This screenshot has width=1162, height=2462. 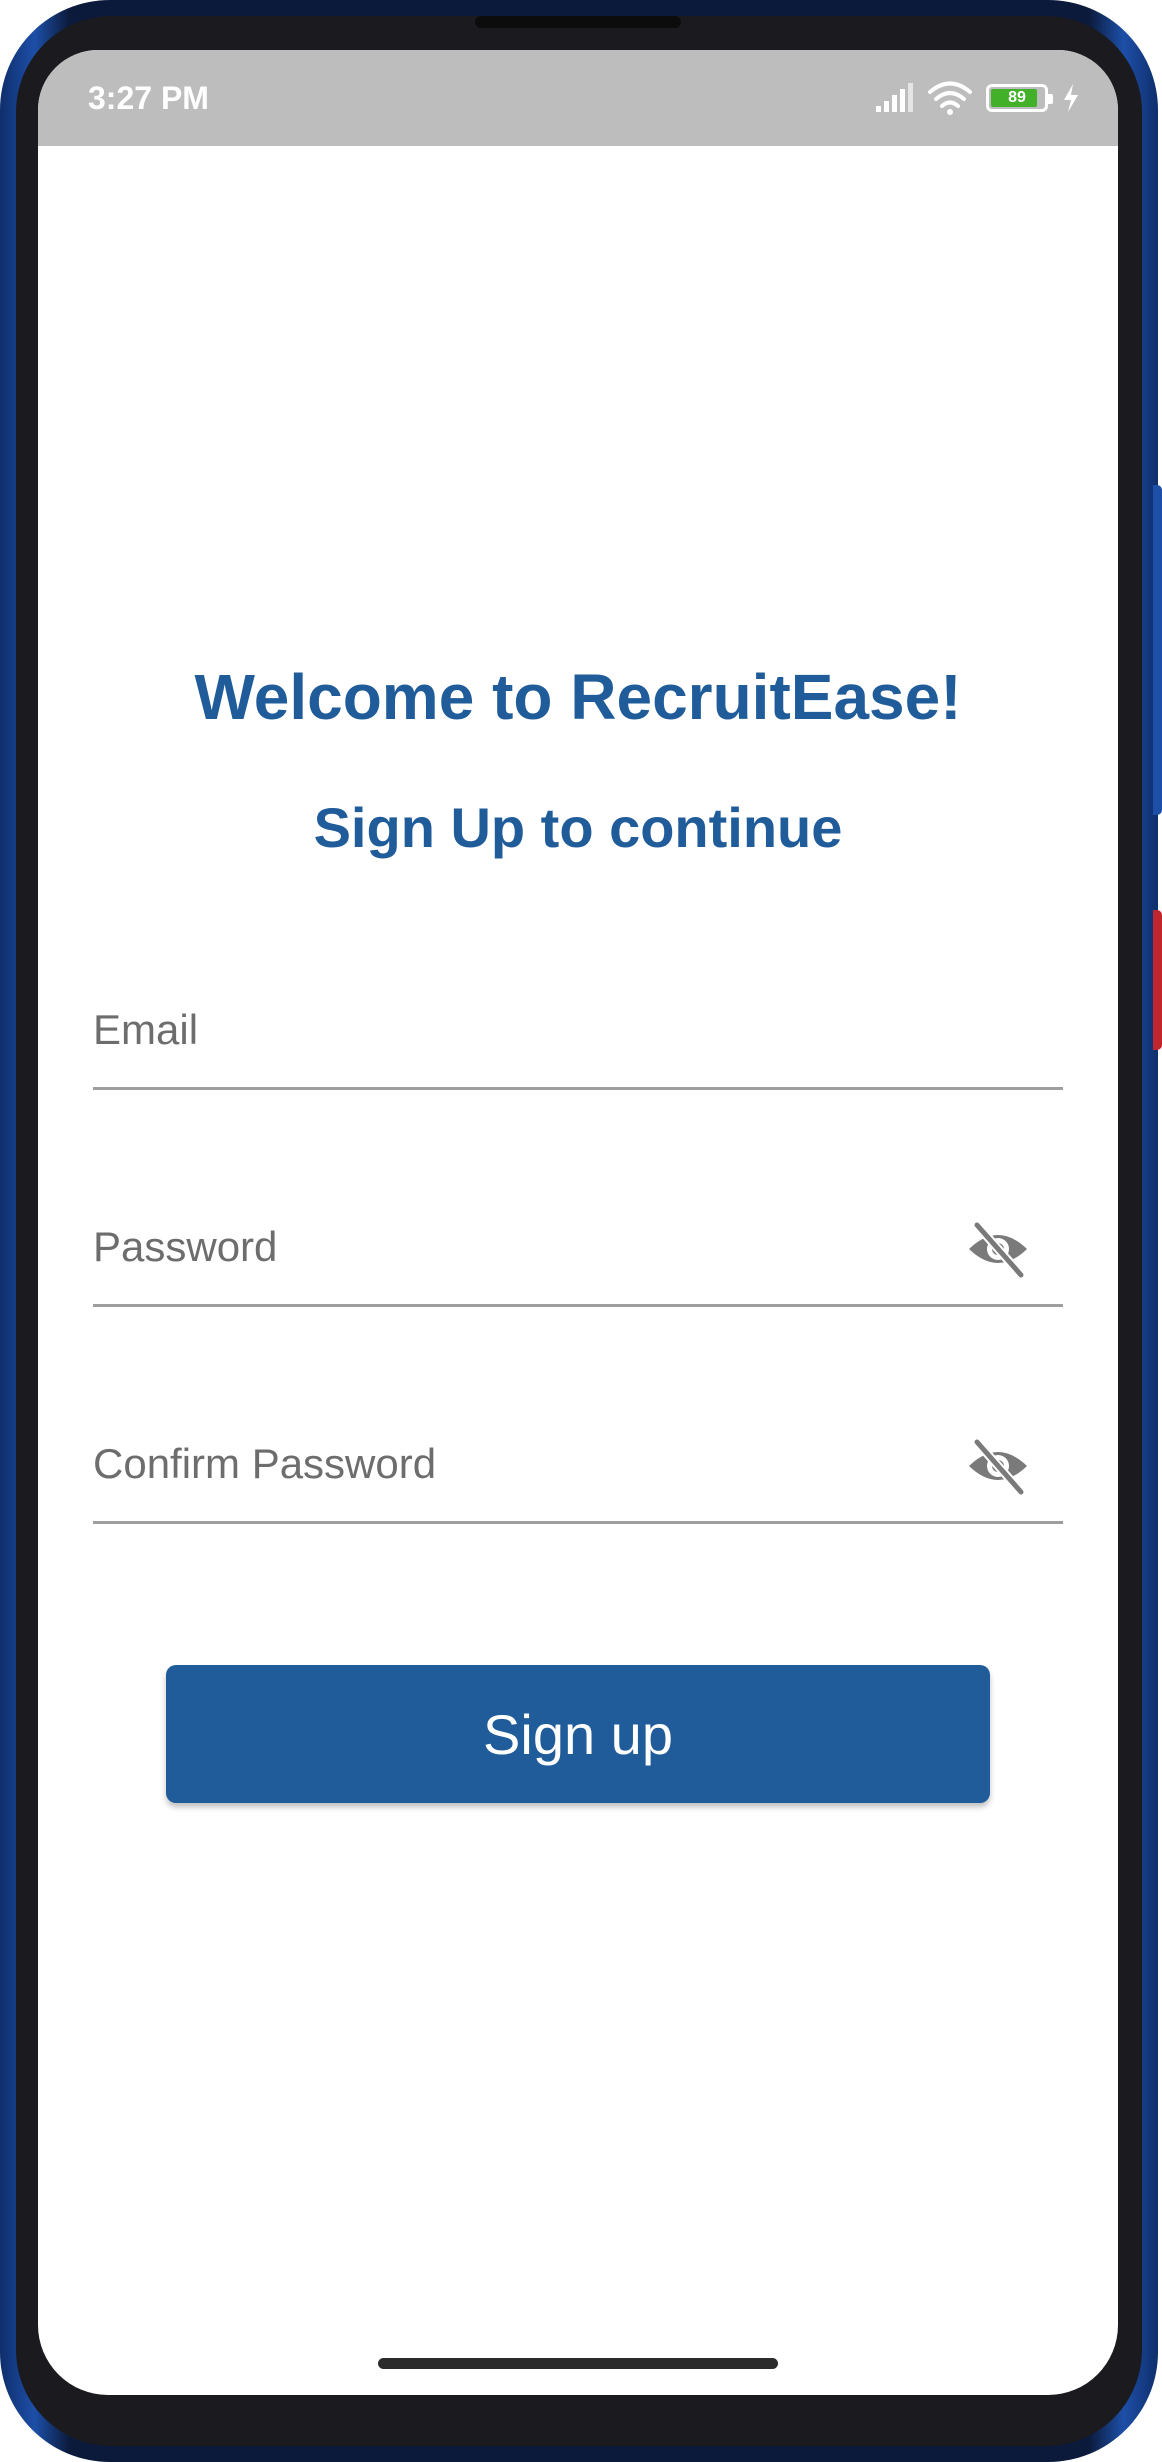 I want to click on confirm-password-input, so click(x=523, y=1464).